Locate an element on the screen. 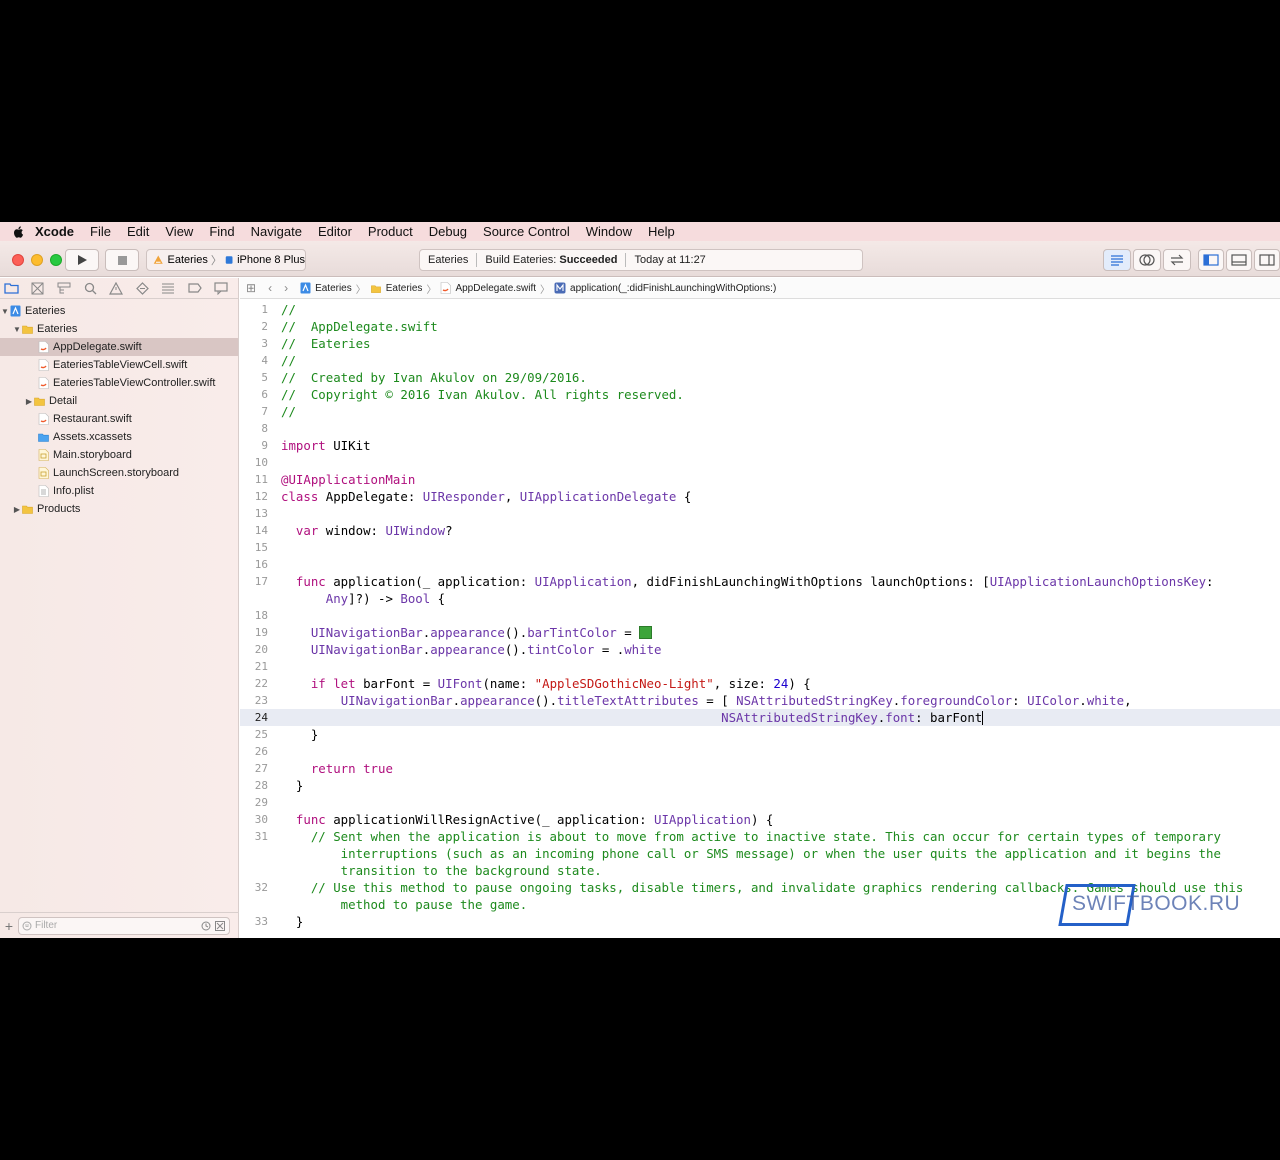 This screenshot has height=1160, width=1280. code-line: 7 // is located at coordinates (760, 411).